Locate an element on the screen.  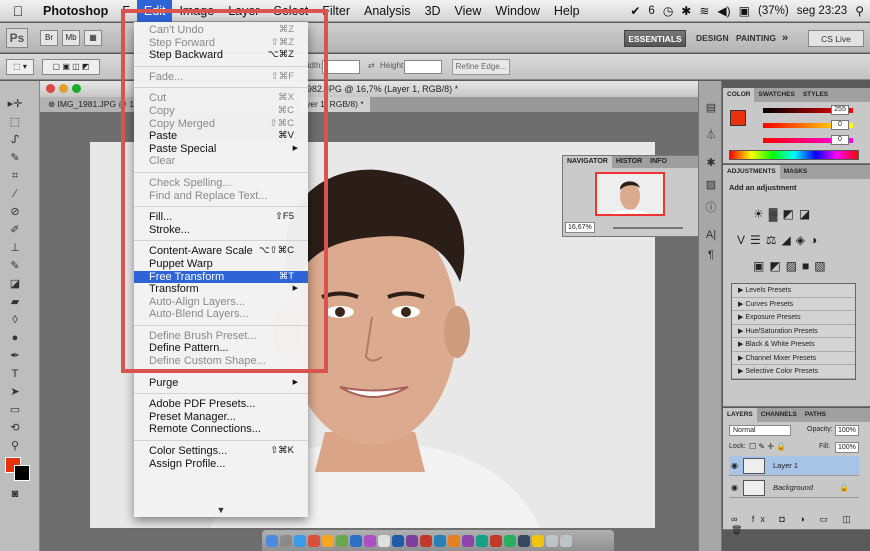
brush-panel-icon: ✱ is located at coordinates (711, 163).